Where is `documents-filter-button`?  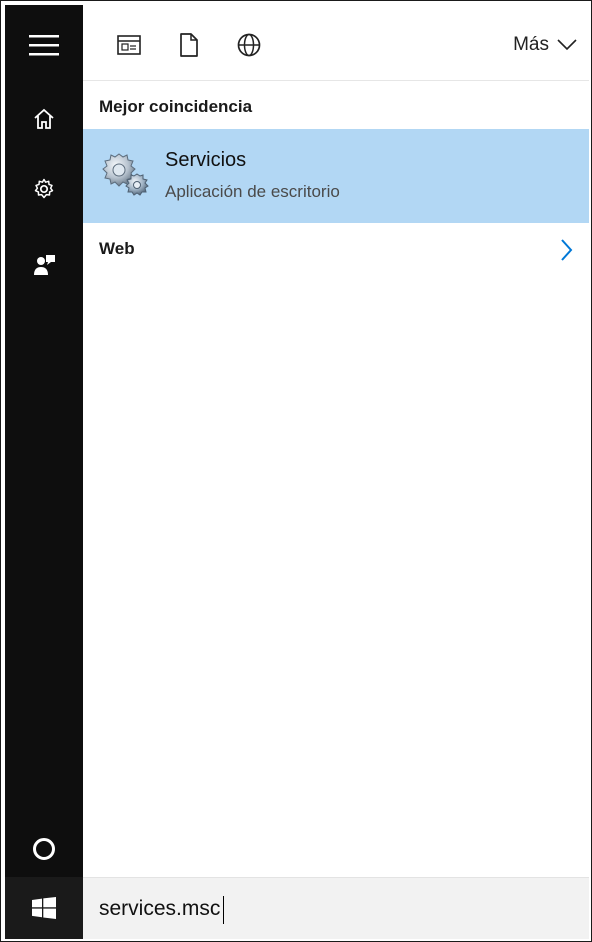
documents-filter-button is located at coordinates (189, 45).